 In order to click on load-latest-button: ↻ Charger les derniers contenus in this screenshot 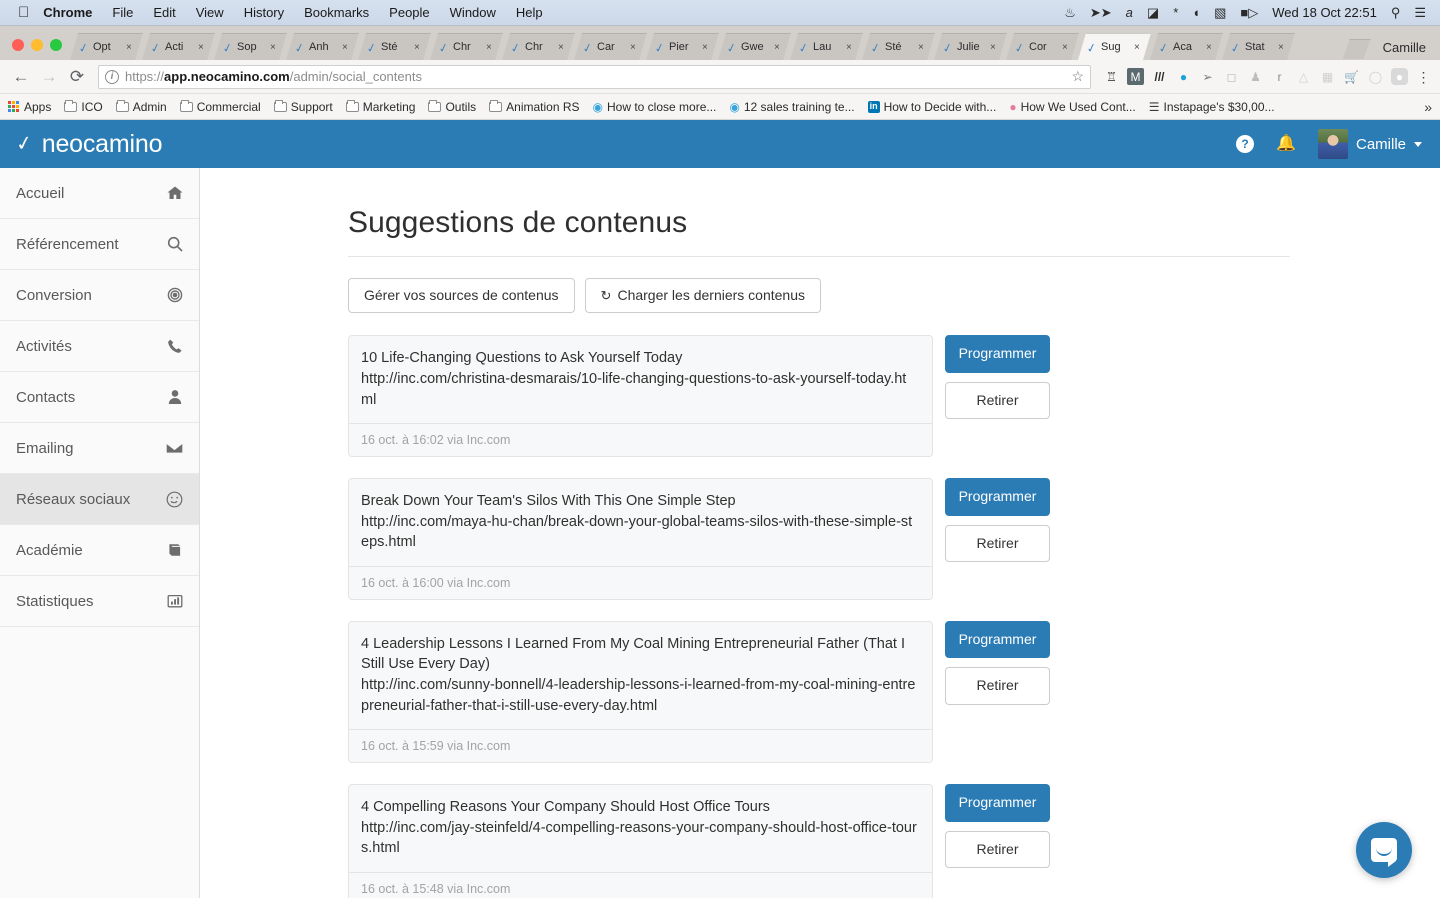, I will do `click(702, 296)`.